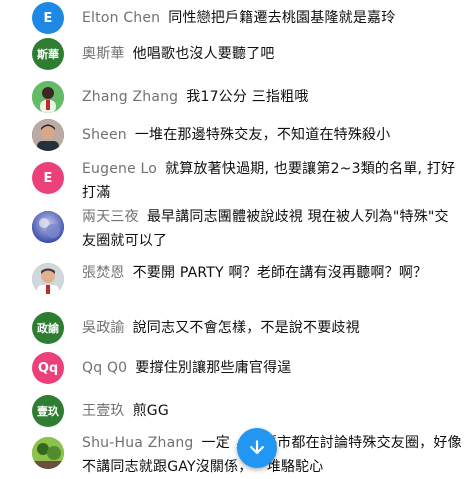  What do you see at coordinates (104, 368) in the screenshot?
I see `author-name: Qq Q0` at bounding box center [104, 368].